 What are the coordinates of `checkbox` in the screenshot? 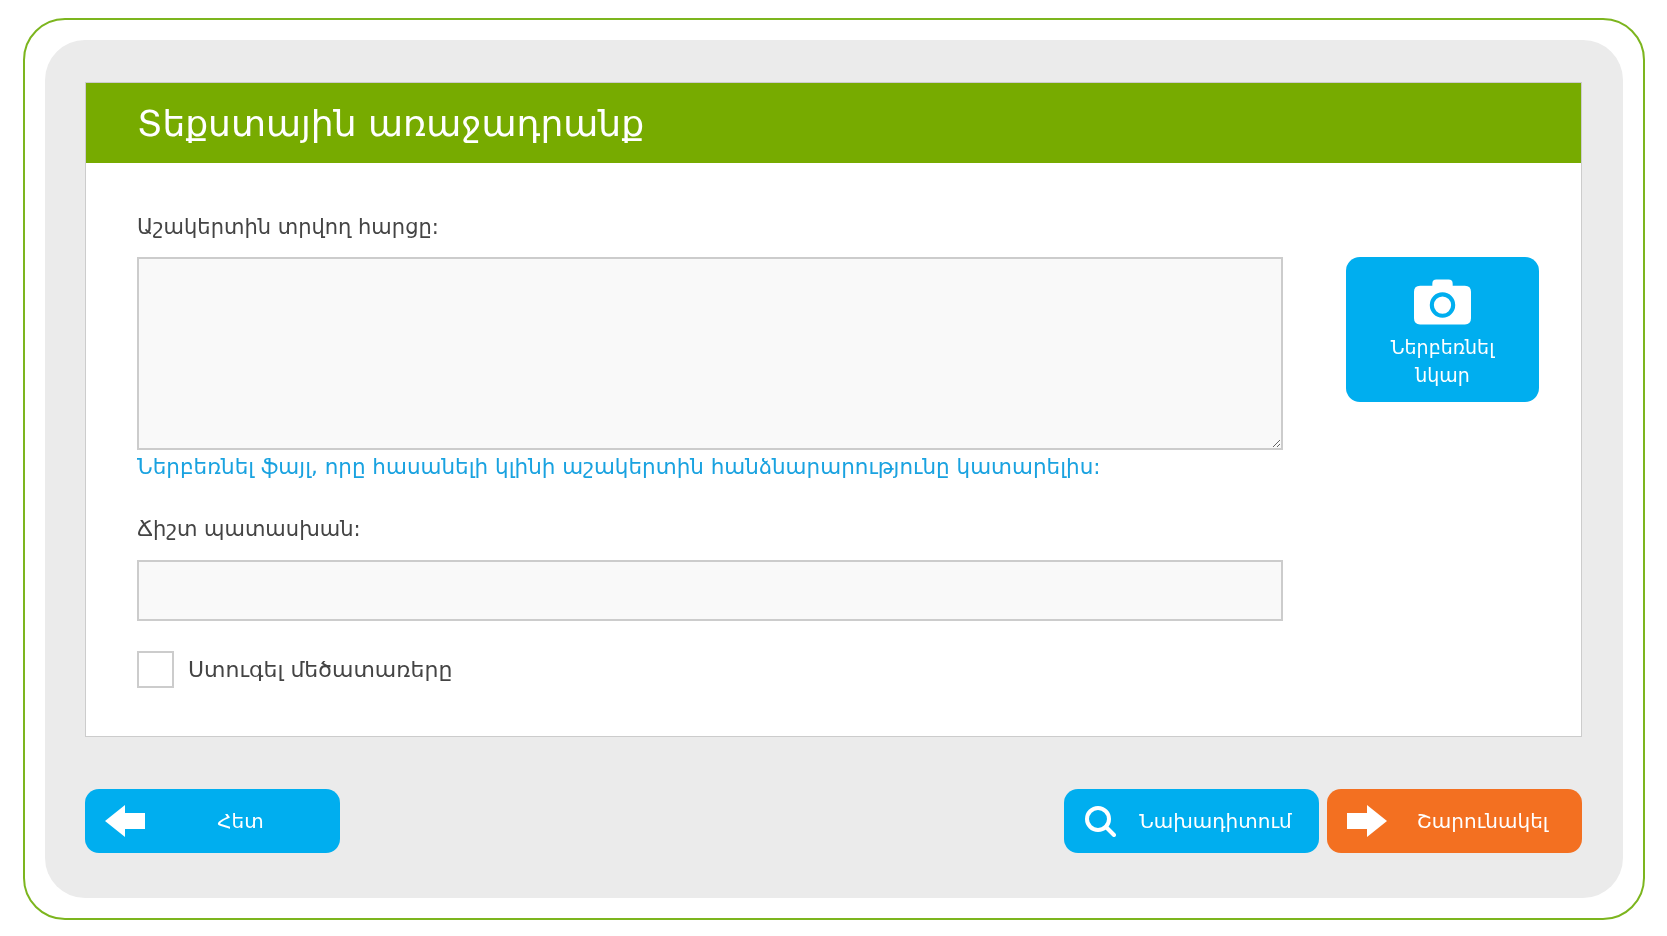 It's located at (155, 669).